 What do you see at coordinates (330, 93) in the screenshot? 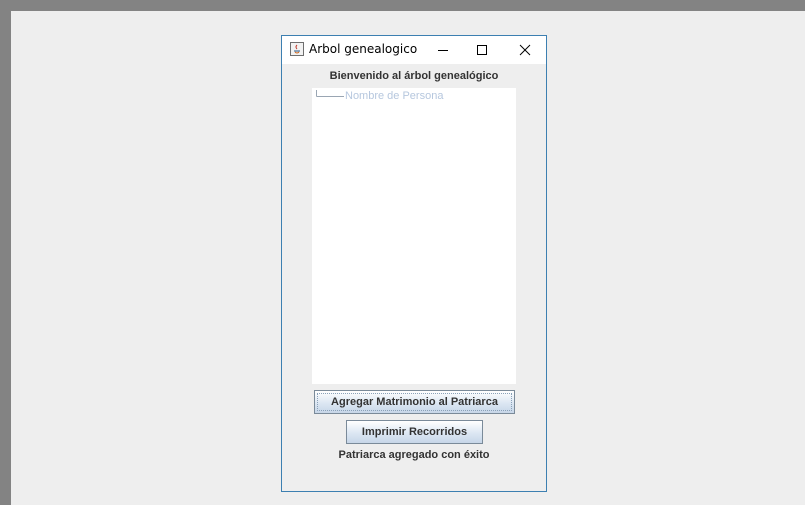
I see `tree-connector-icon` at bounding box center [330, 93].